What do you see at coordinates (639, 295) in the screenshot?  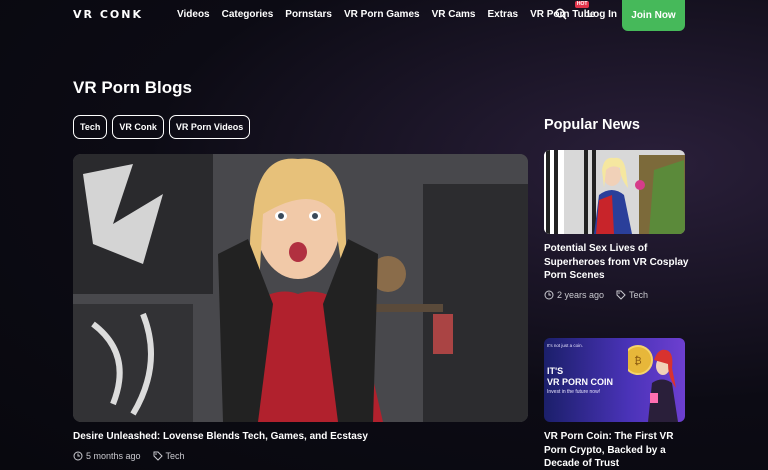 I see `popular-news-tag-label-1: Tech` at bounding box center [639, 295].